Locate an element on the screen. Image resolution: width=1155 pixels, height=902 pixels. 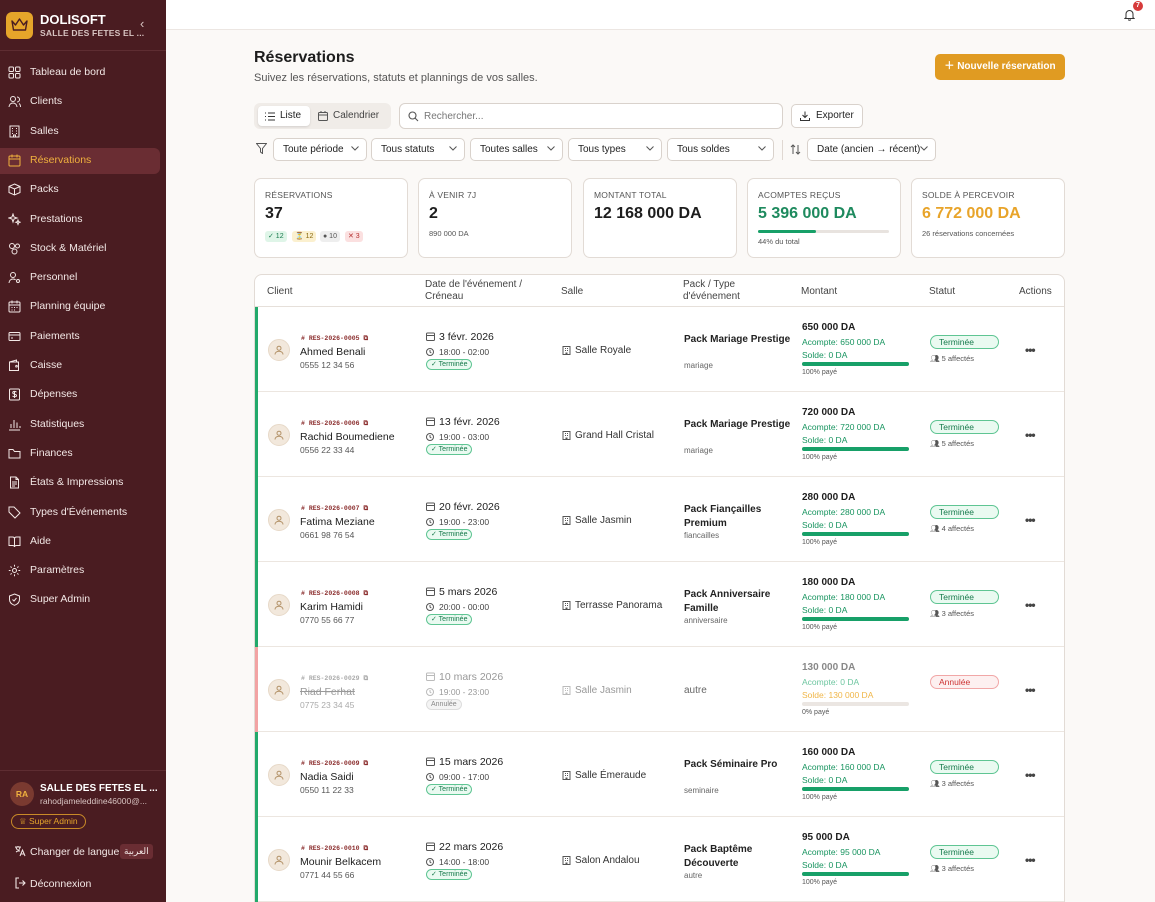
period-filter: Toute période is located at coordinates (320, 149).